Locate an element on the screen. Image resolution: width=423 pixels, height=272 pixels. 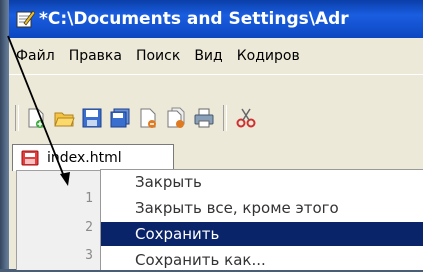
menu-item-save: Сохранить is located at coordinates (262, 234).